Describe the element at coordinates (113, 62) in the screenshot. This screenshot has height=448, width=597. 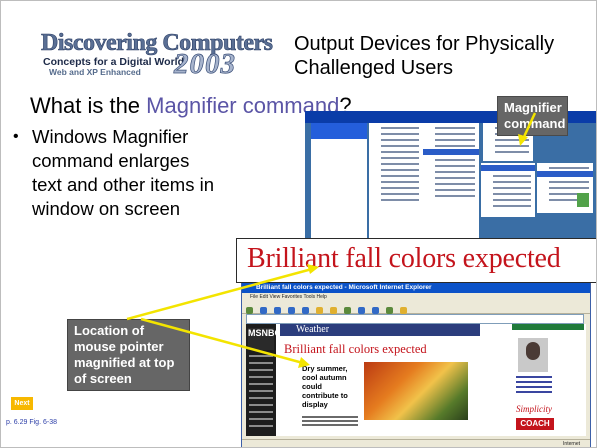
I see `logo-subtitle: Concepts for a Digital World` at that location.